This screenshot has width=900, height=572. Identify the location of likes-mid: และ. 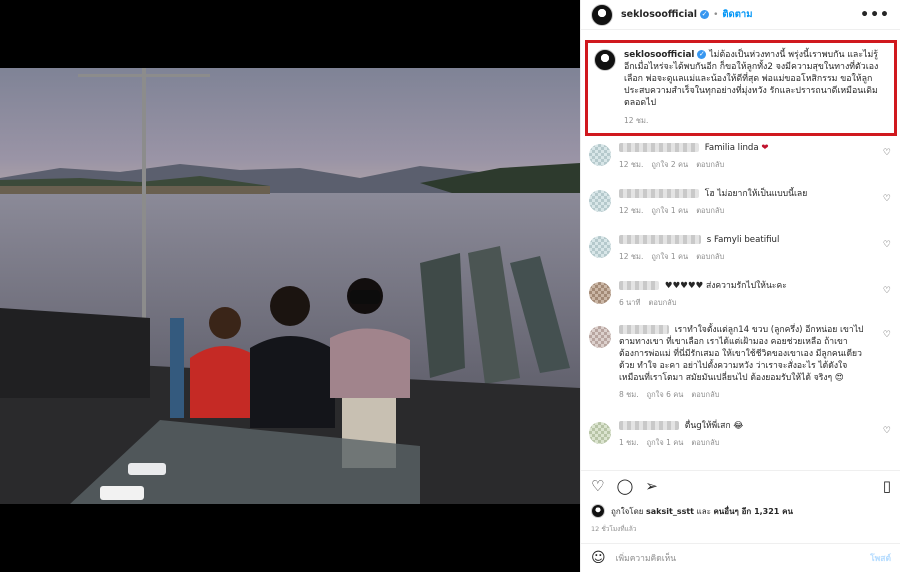
(703, 511).